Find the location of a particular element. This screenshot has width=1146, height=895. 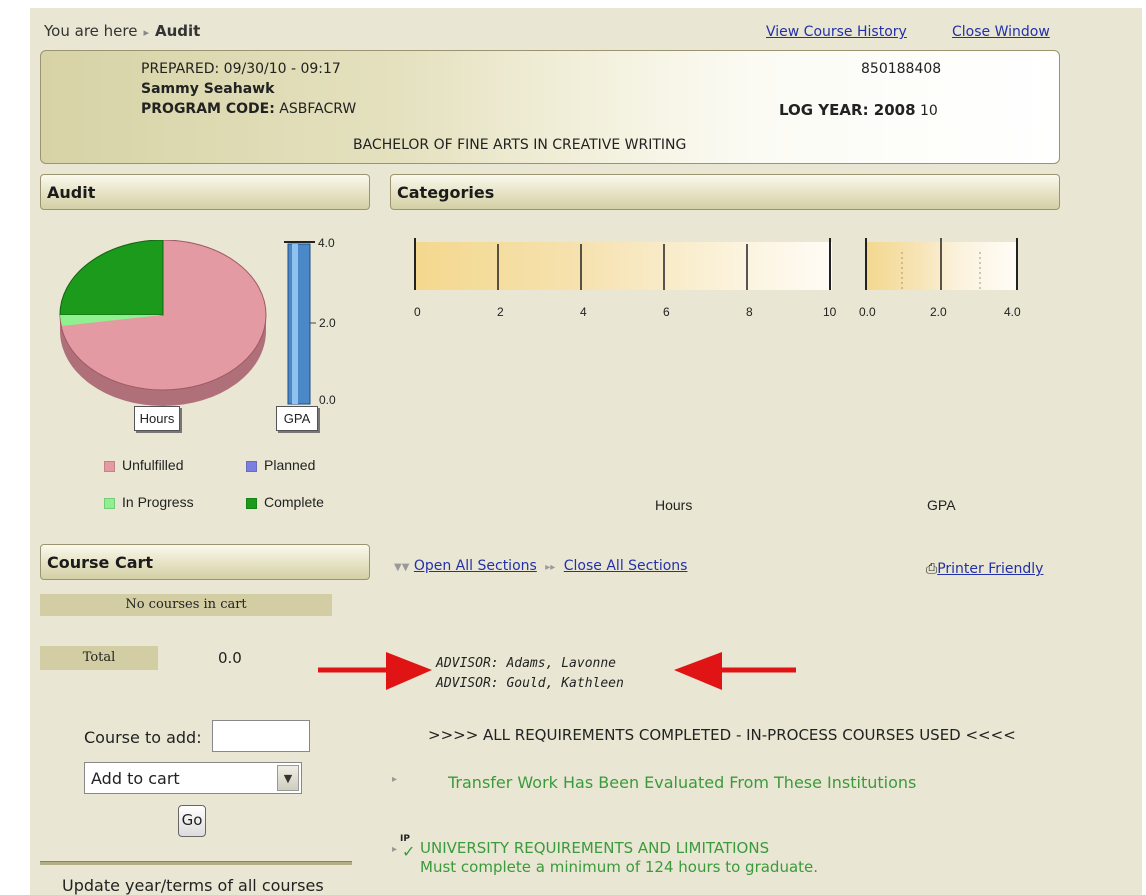

hours-chart-label: Hours is located at coordinates (157, 418).